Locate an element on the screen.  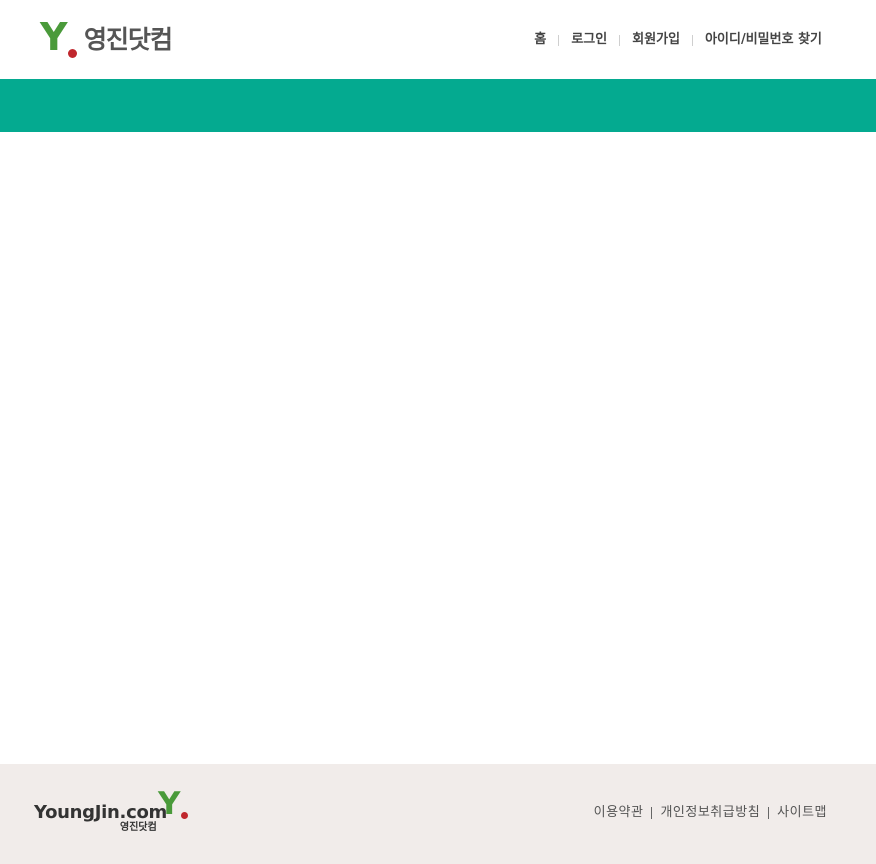
footer-logo: YoungJin.com 영진닷컴 Y is located at coordinates (114, 813).